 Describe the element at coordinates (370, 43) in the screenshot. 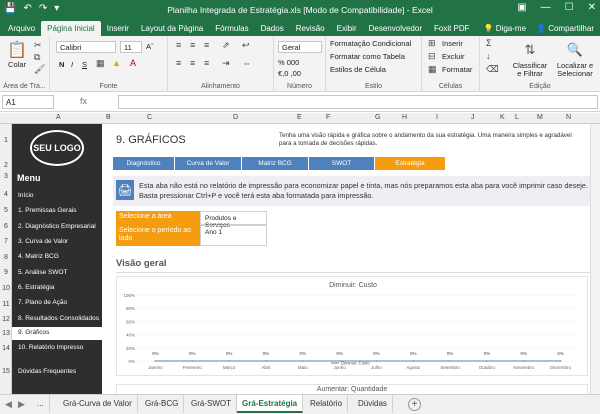

I see `conditional-format-button: Formatação Condicional` at that location.